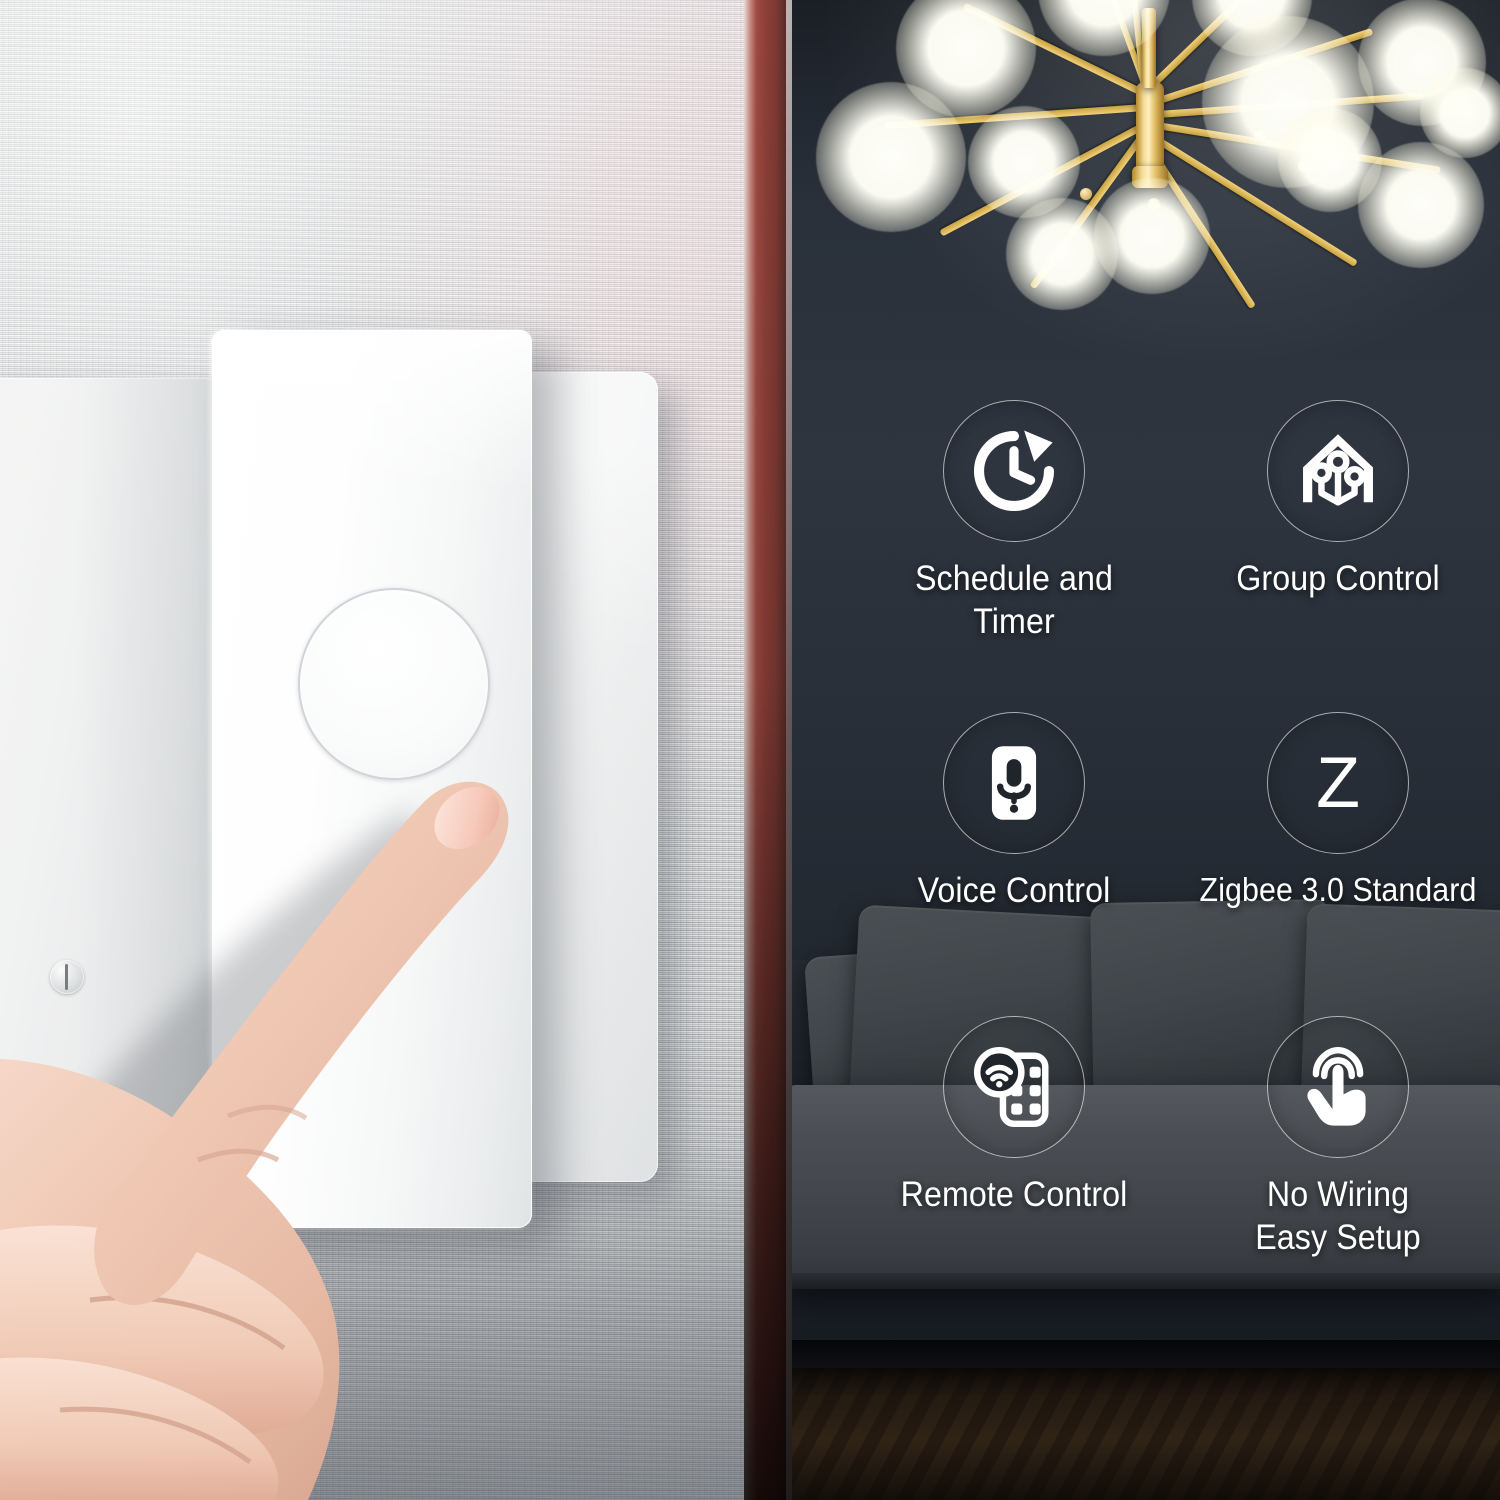  What do you see at coordinates (768, 750) in the screenshot?
I see `door-frame-divider` at bounding box center [768, 750].